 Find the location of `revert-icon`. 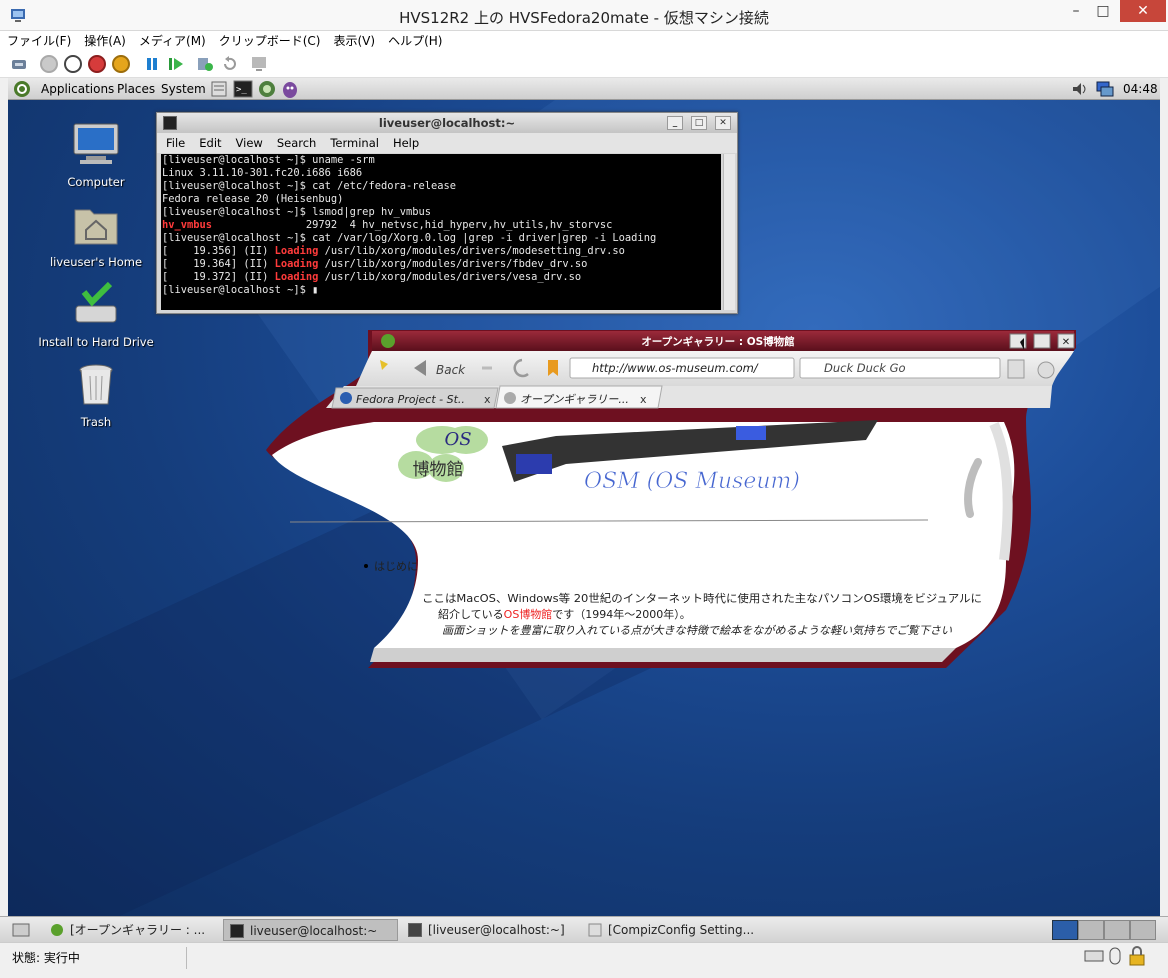

revert-icon is located at coordinates (229, 64).